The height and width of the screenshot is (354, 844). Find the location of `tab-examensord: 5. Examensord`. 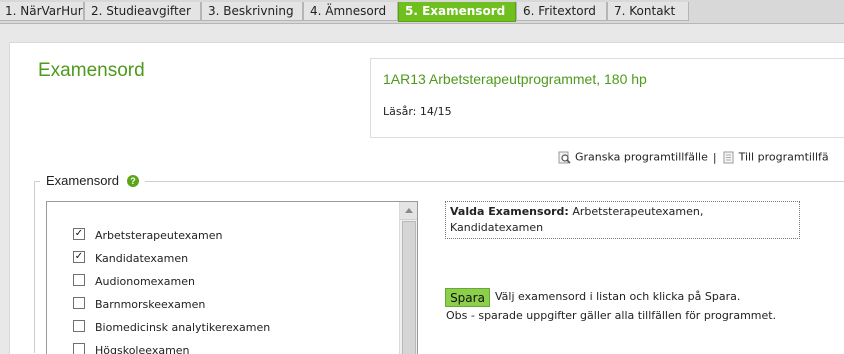

tab-examensord: 5. Examensord is located at coordinates (457, 12).